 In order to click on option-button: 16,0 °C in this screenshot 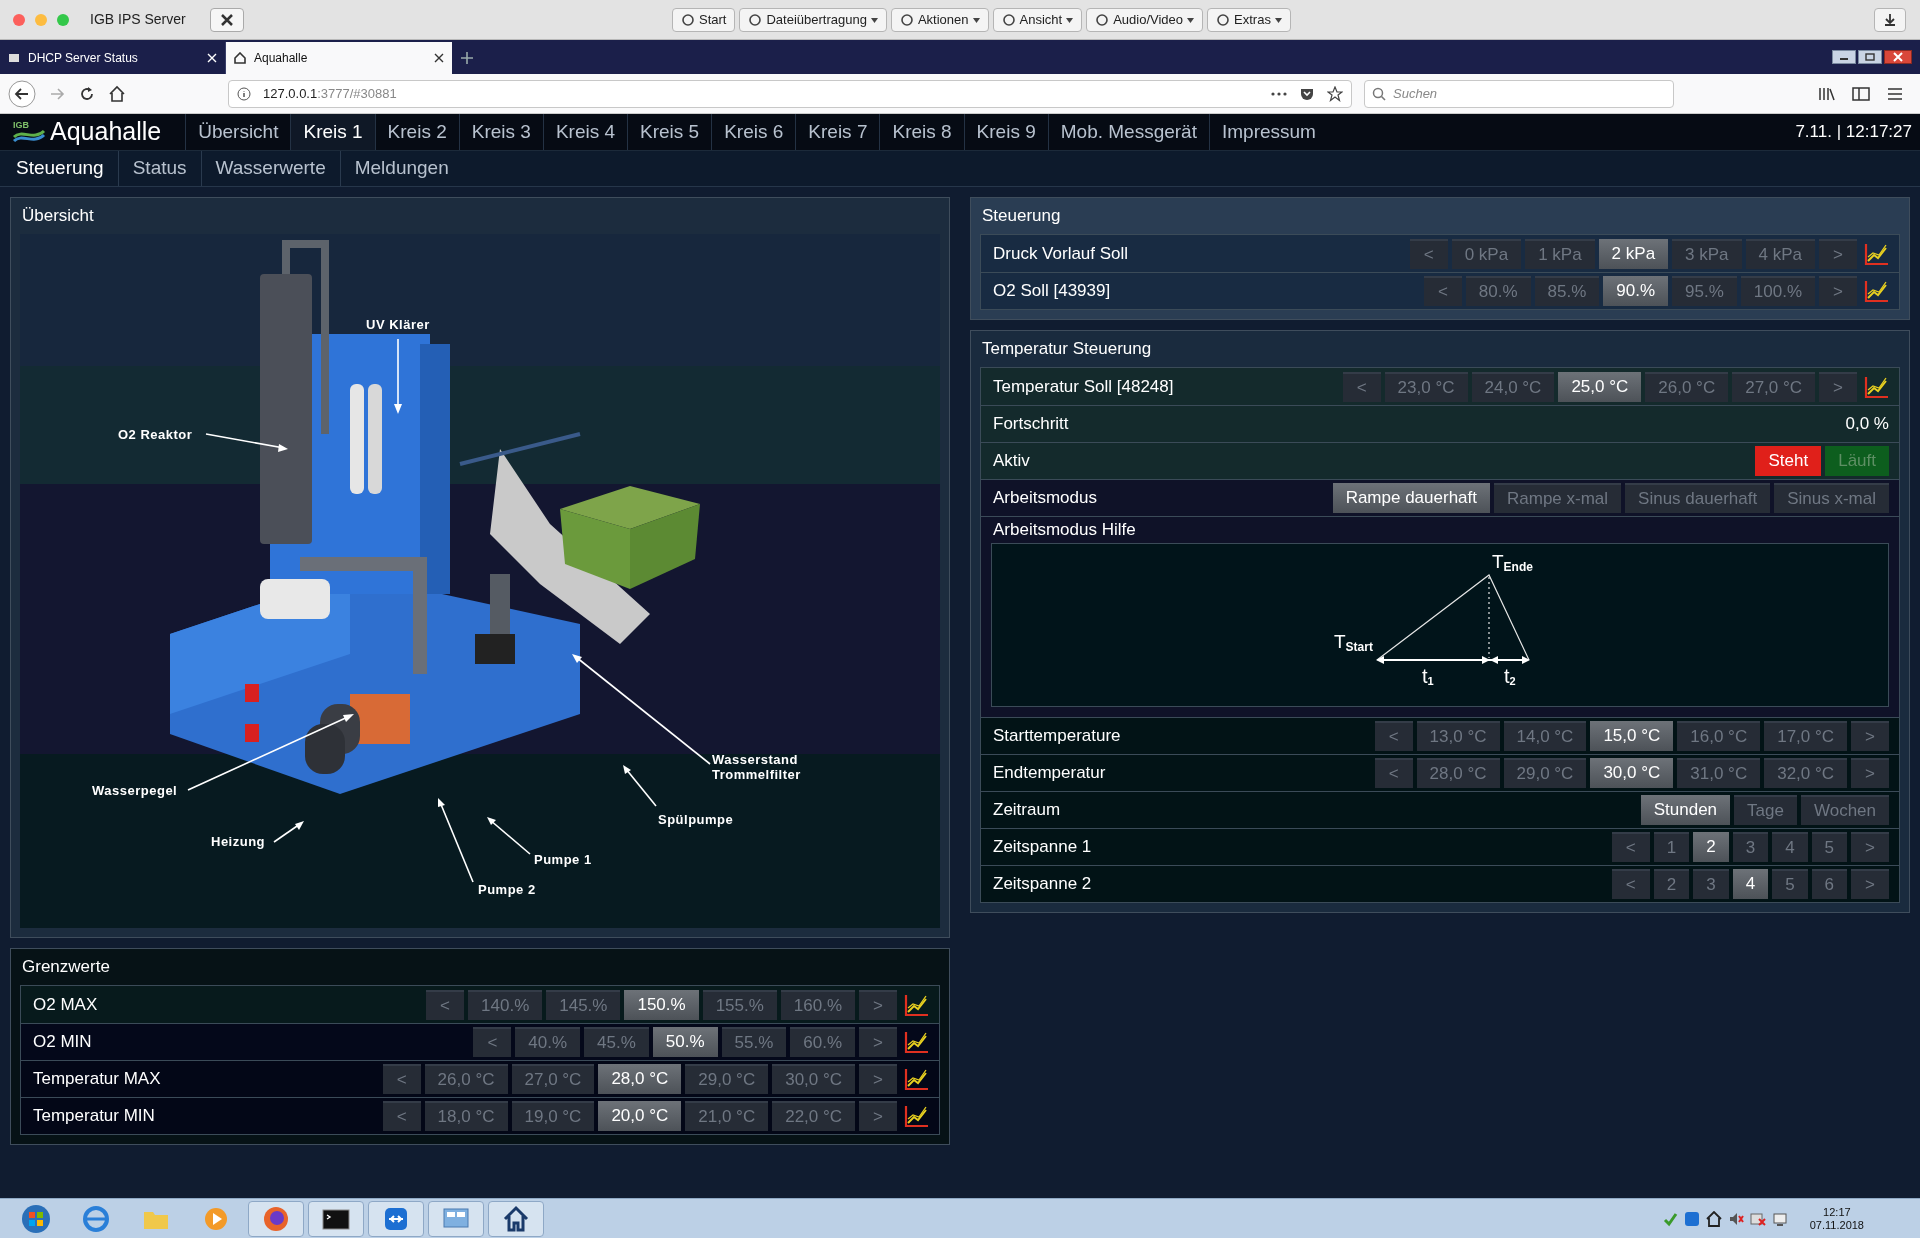, I will do `click(1719, 735)`.